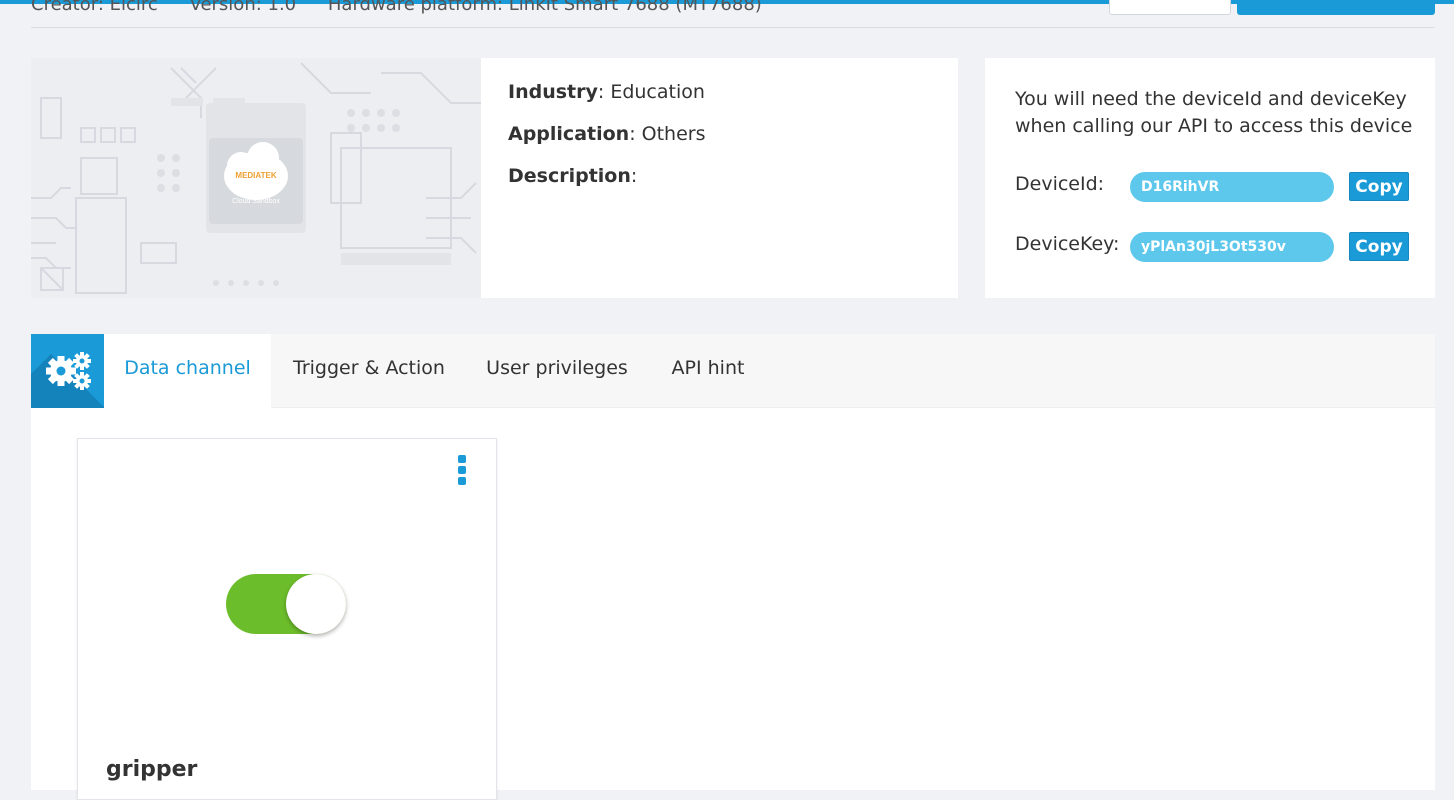  I want to click on tab-data-channel: Data channel, so click(187, 371).